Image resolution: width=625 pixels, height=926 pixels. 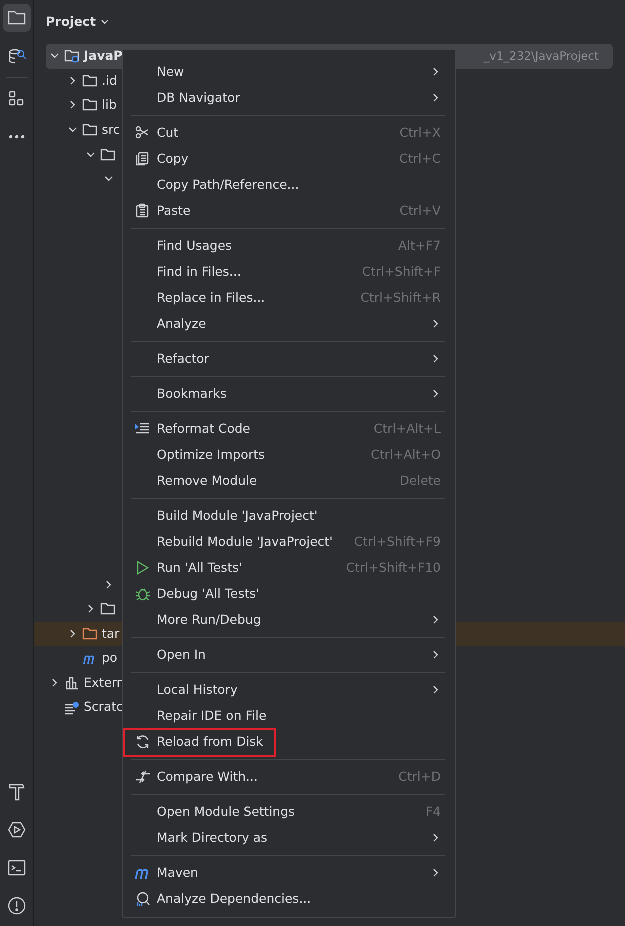 What do you see at coordinates (104, 707) in the screenshot?
I see `tree-label: Scratc` at bounding box center [104, 707].